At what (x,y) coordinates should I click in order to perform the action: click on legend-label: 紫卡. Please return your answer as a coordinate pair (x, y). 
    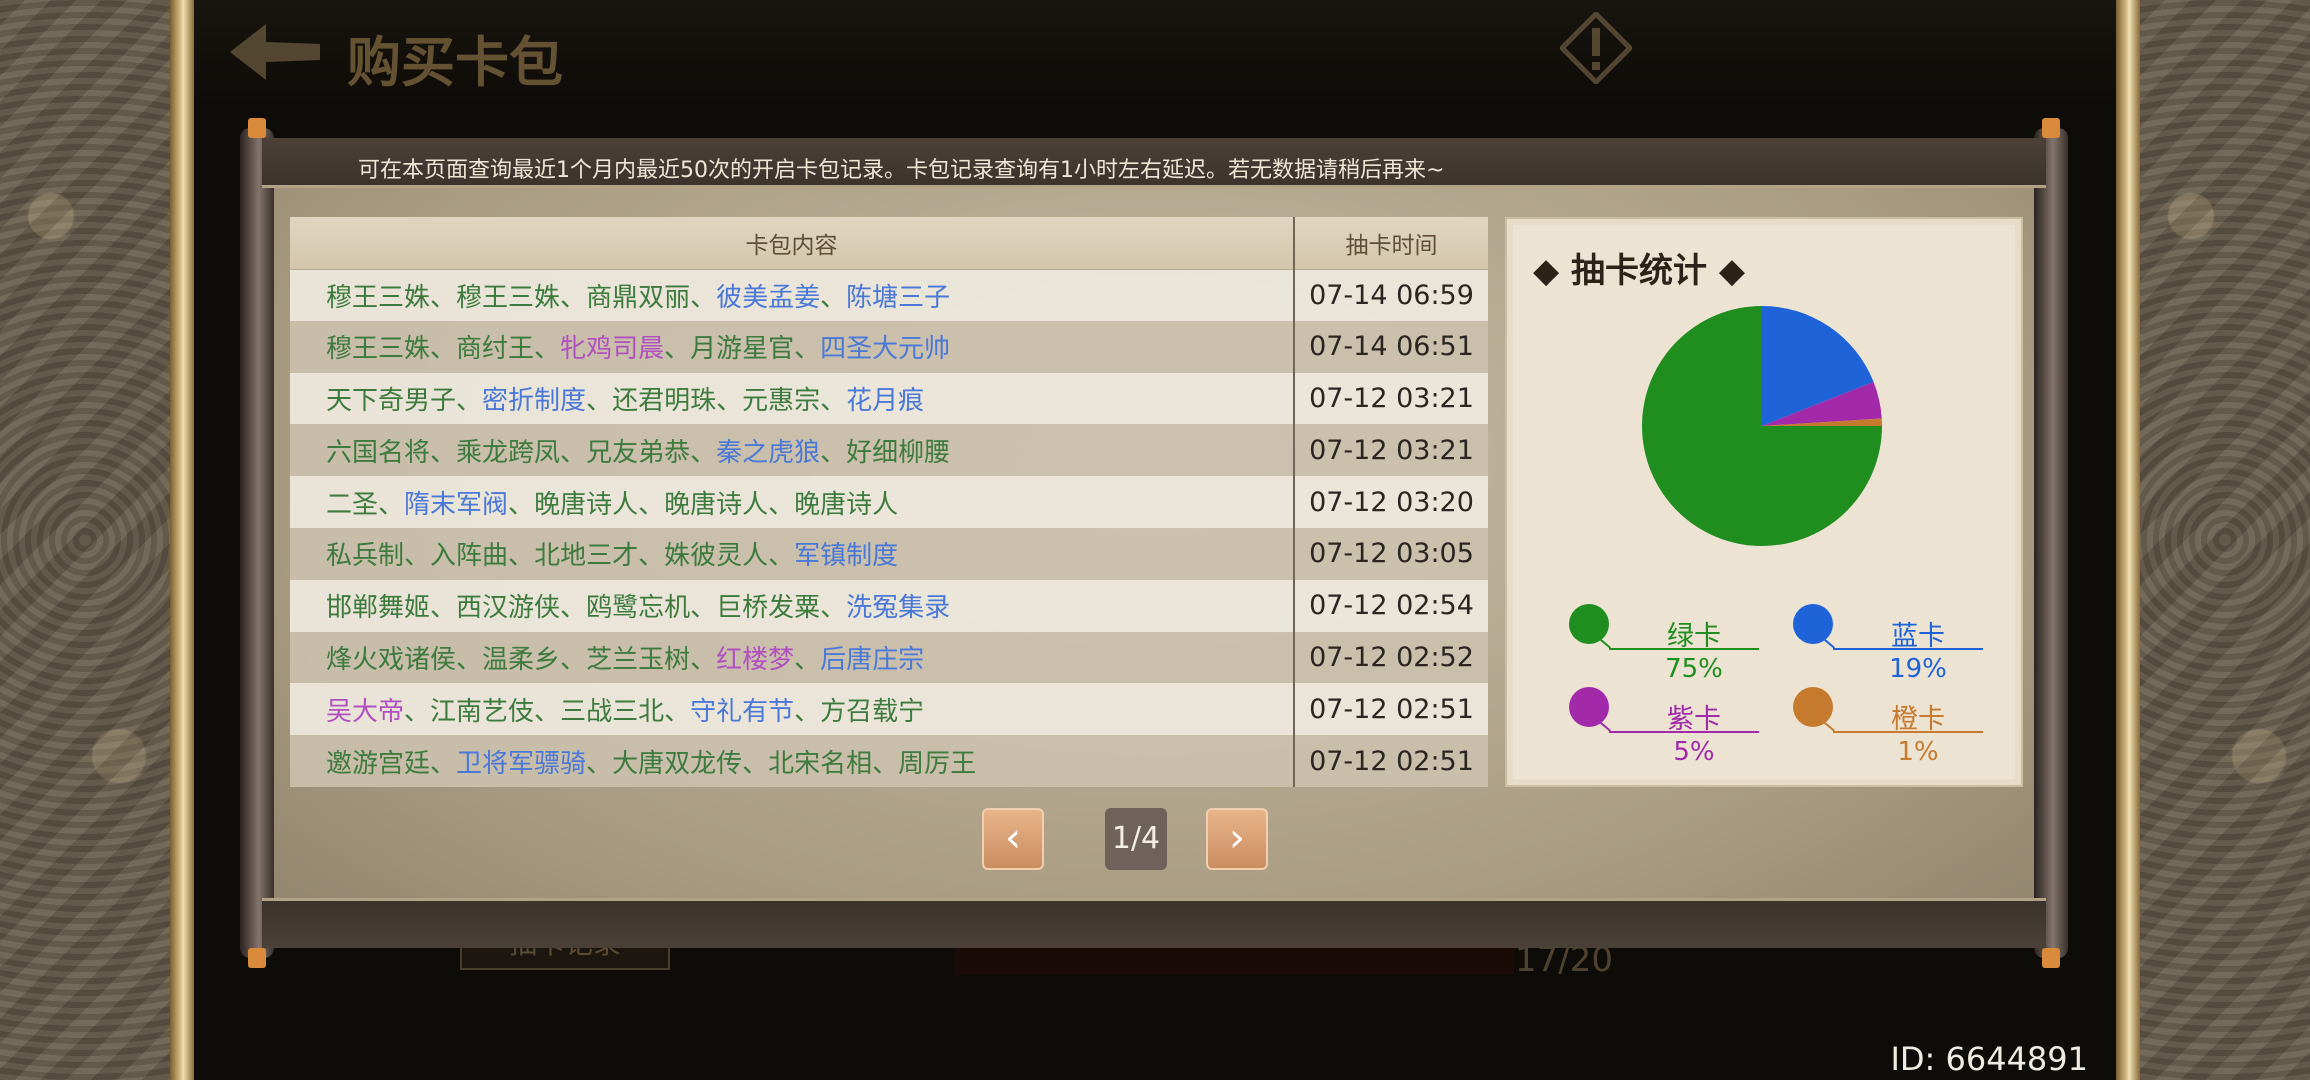
    Looking at the image, I should click on (1694, 719).